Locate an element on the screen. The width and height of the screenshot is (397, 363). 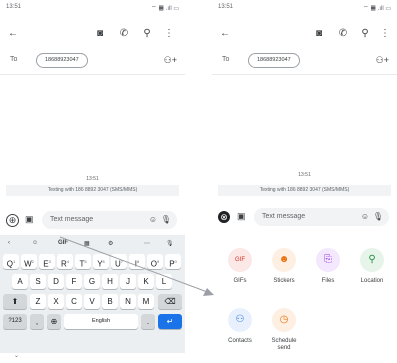
transition-arrow is located at coordinates (136, 266).